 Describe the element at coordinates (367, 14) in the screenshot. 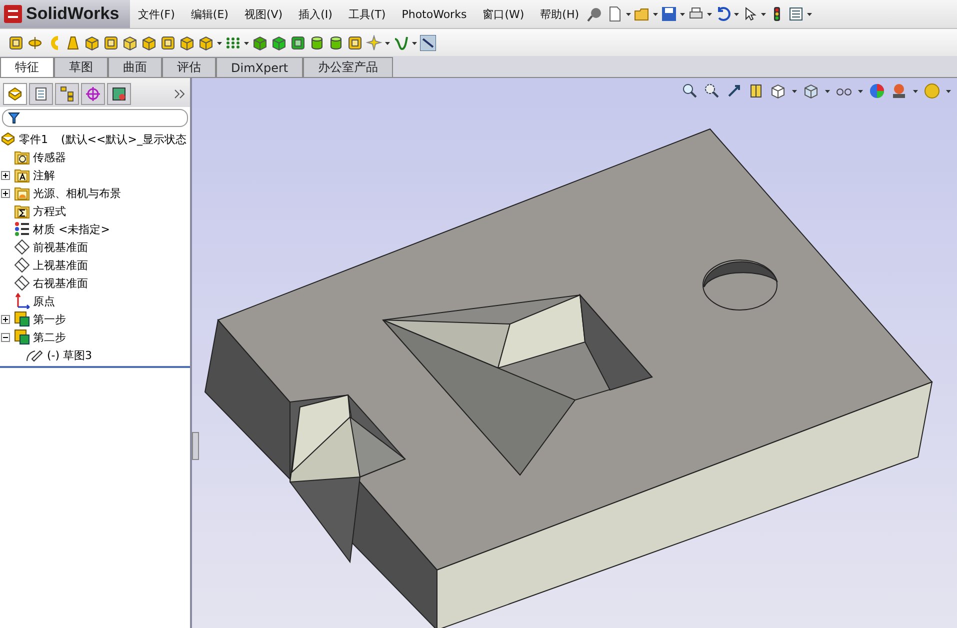

I see `menu-item: 工具(T)` at that location.